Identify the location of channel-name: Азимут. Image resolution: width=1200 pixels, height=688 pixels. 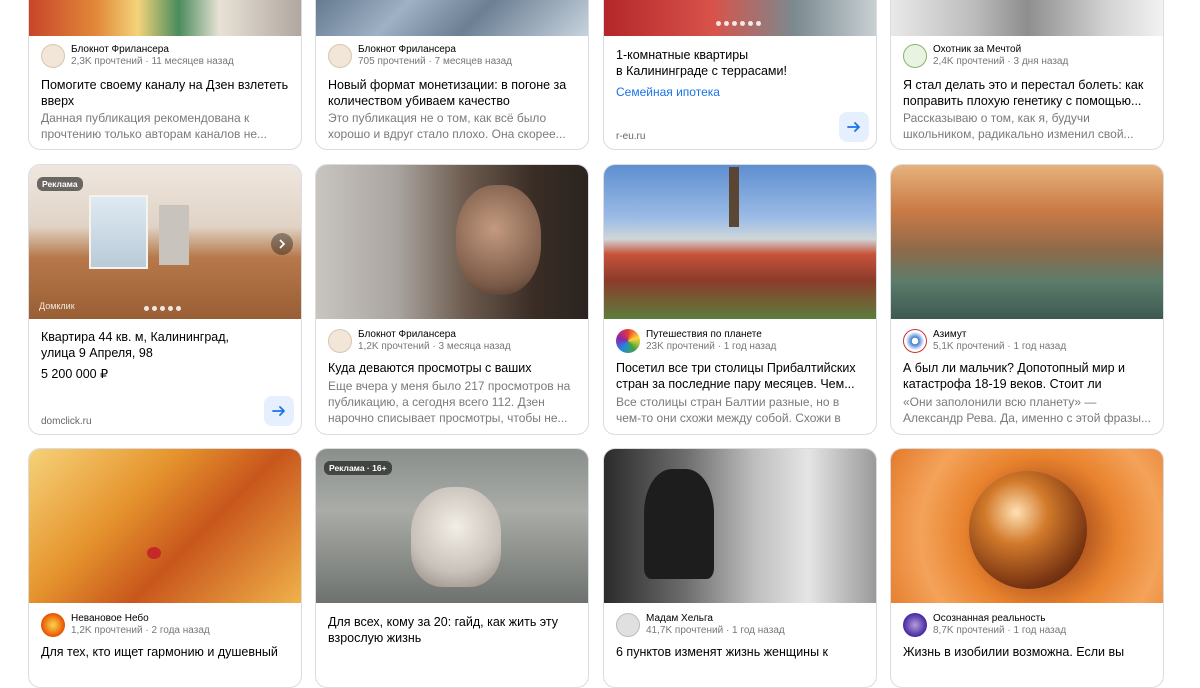
(999, 335).